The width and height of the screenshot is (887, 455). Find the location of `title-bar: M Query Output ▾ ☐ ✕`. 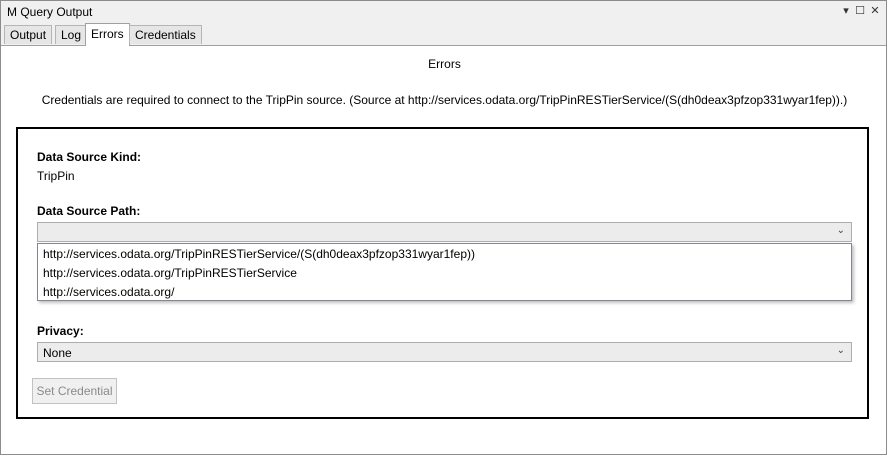

title-bar: M Query Output ▾ ☐ ✕ is located at coordinates (443, 12).